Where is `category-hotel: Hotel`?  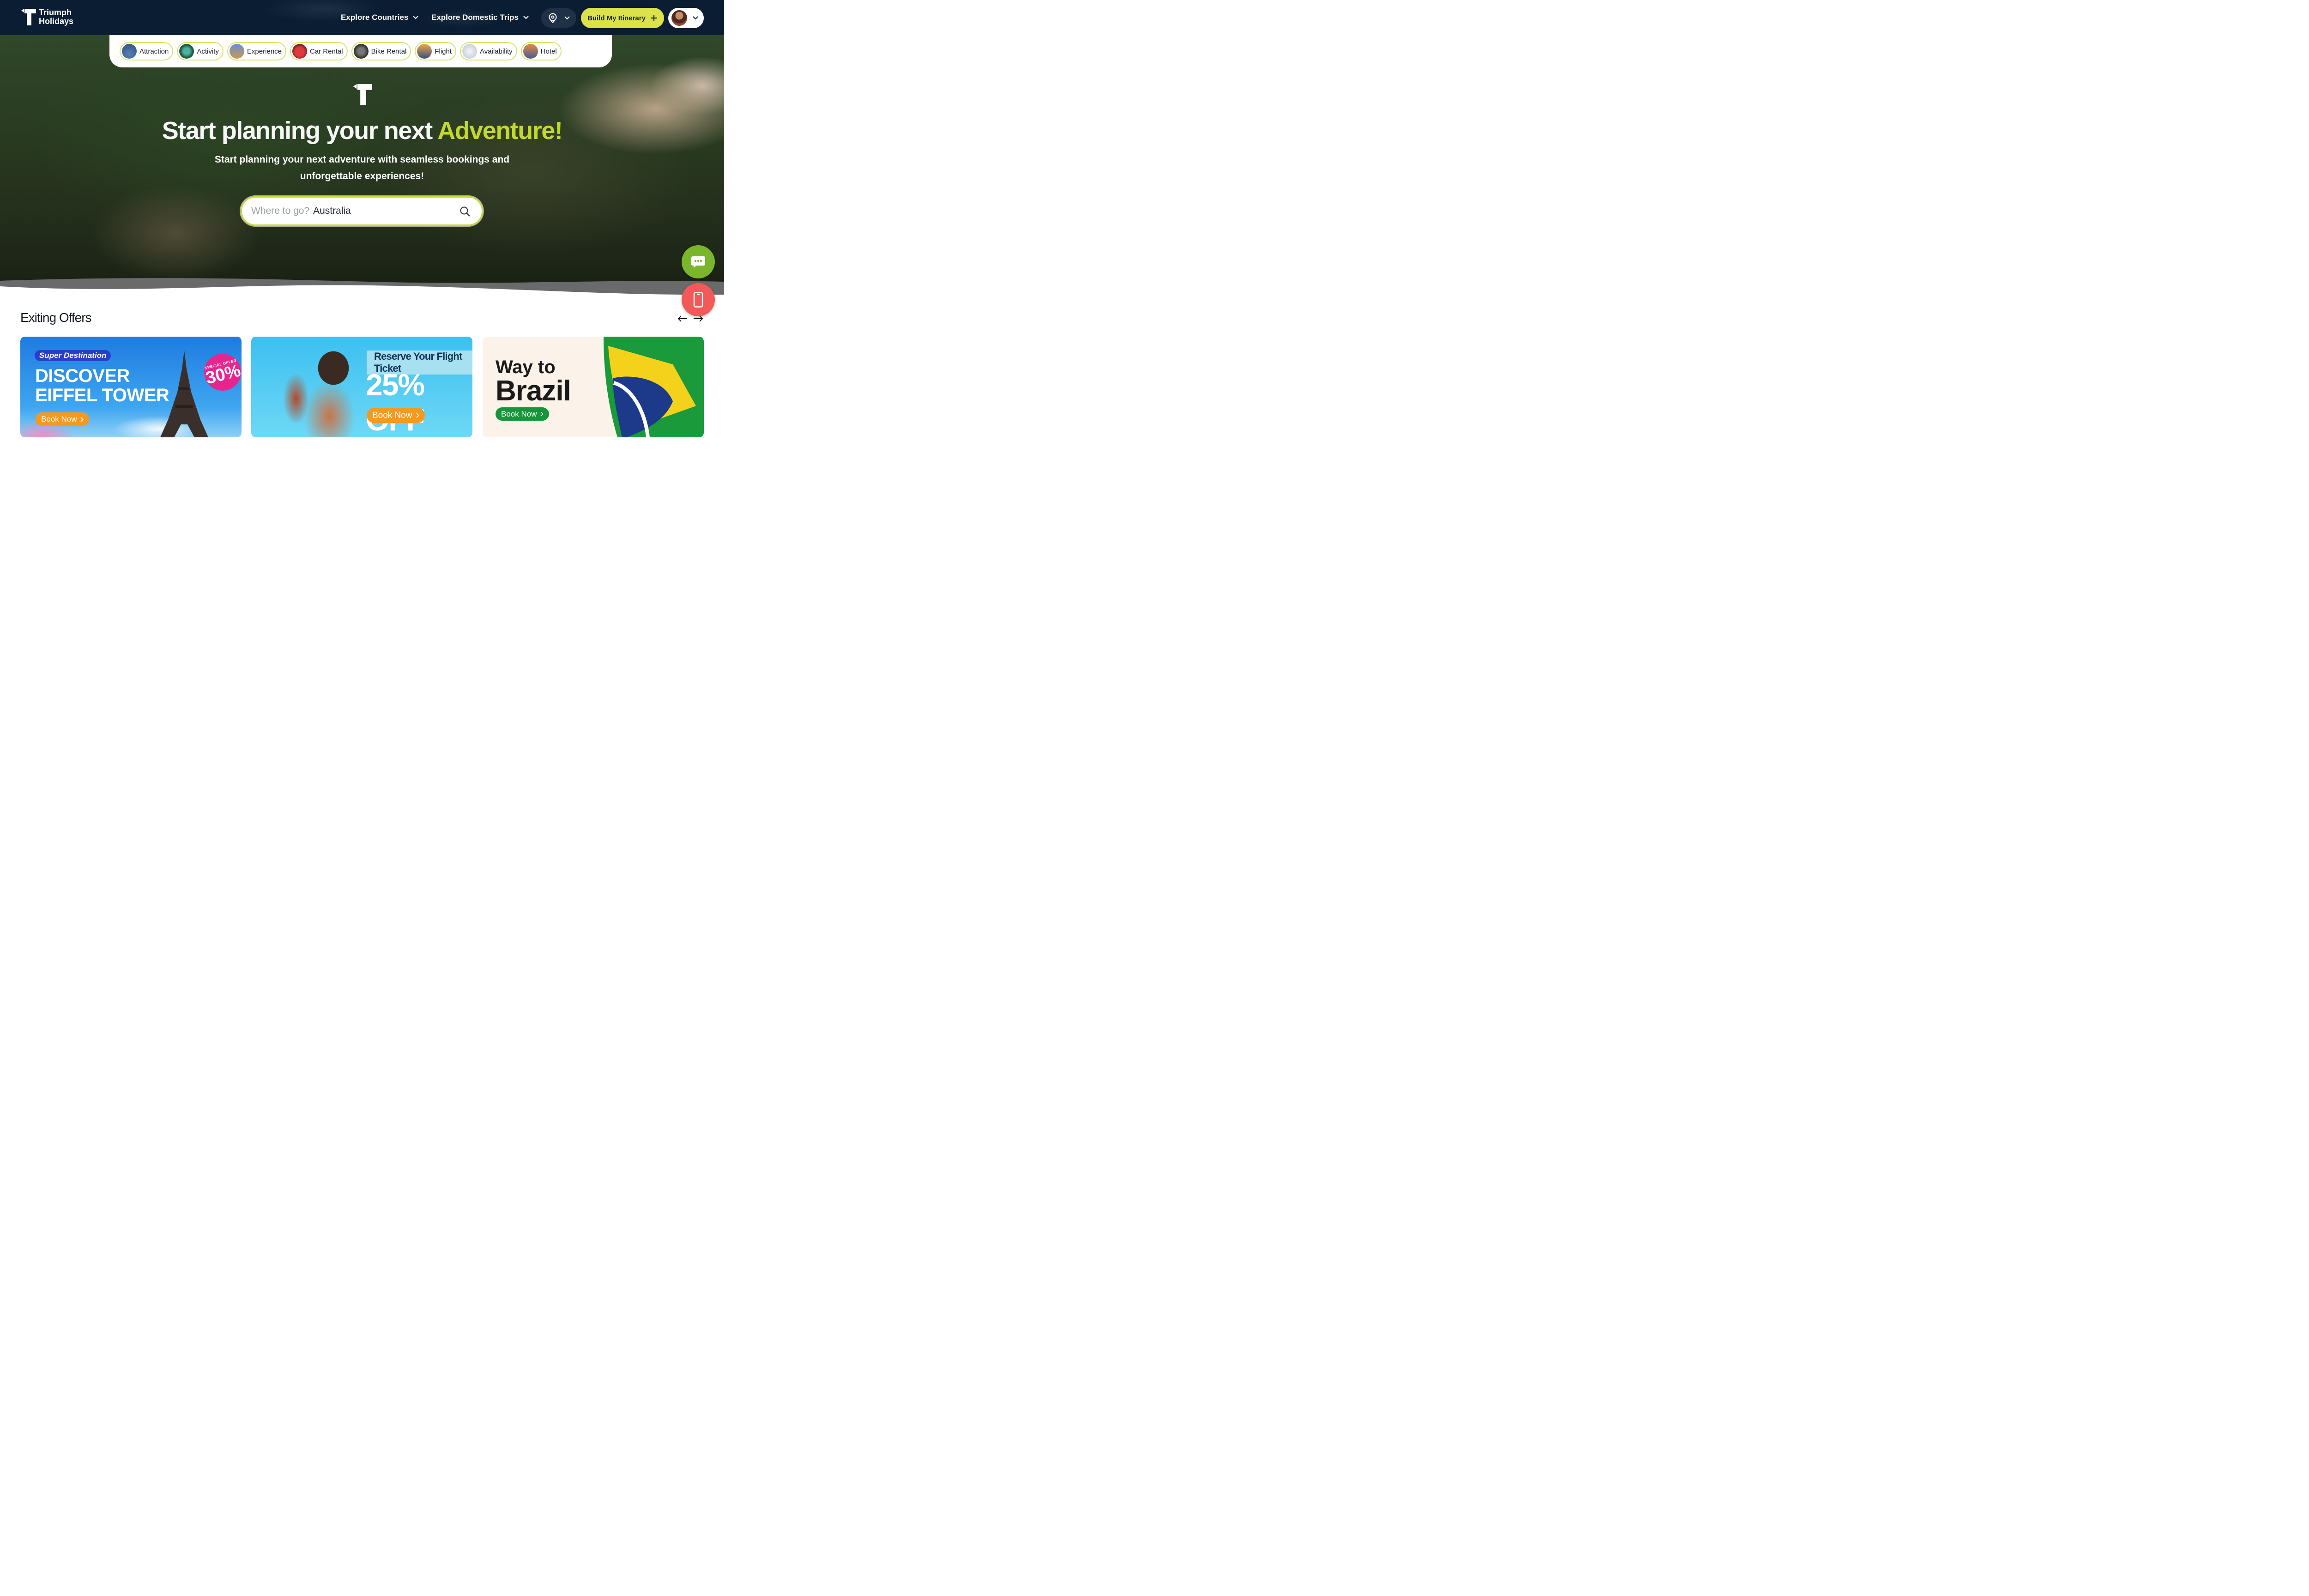 category-hotel: Hotel is located at coordinates (541, 51).